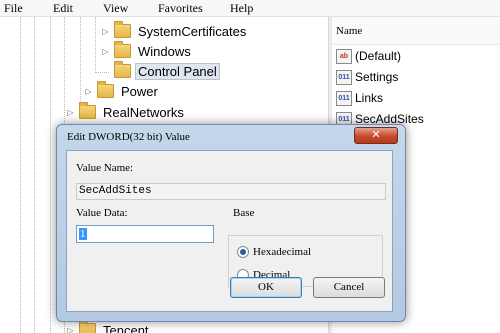 This screenshot has height=333, width=500. I want to click on cancel-button: Cancel, so click(349, 287).